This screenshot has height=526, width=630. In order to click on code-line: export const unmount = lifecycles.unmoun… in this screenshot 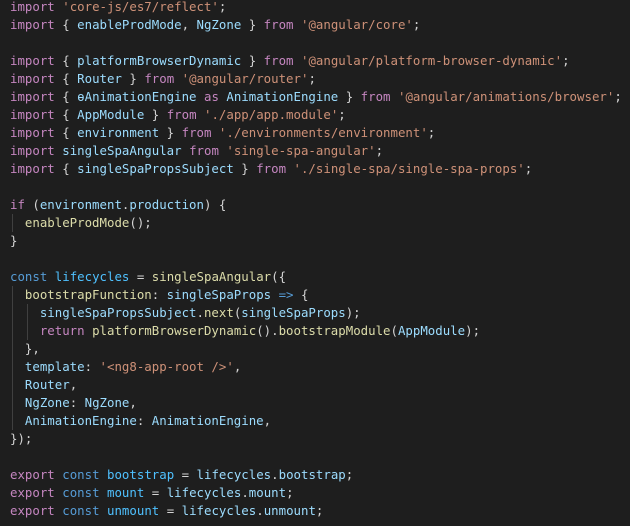, I will do `click(320, 511)`.